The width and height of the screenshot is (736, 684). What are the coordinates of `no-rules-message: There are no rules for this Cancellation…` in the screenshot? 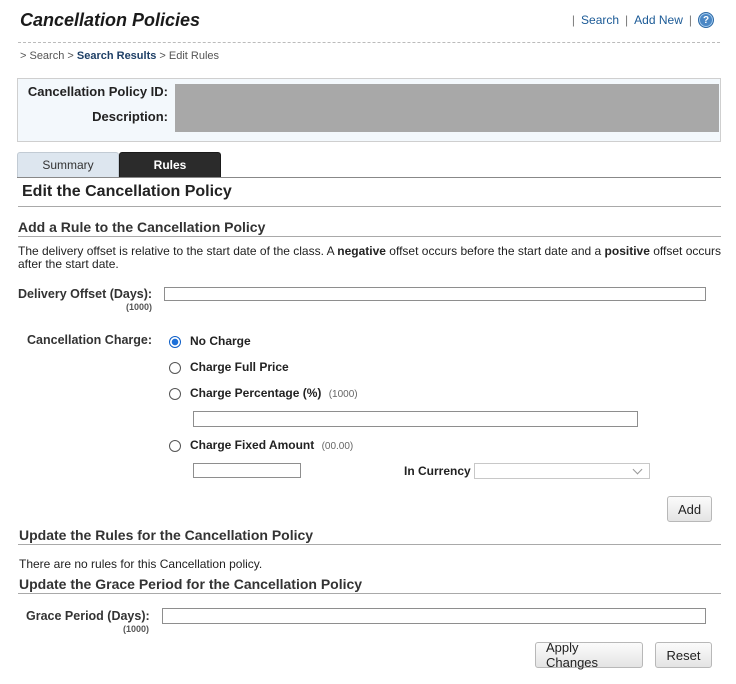 It's located at (141, 564).